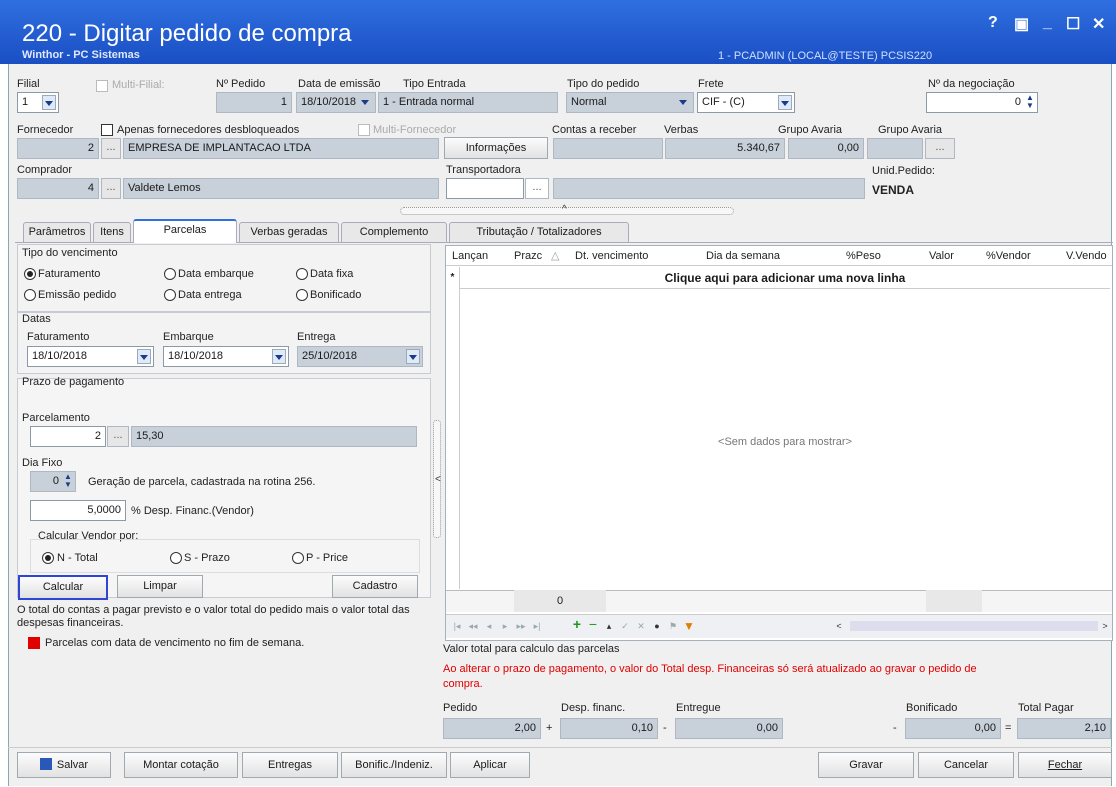 The image size is (1116, 787). What do you see at coordinates (176, 558) in the screenshot?
I see `radio-s-prazo` at bounding box center [176, 558].